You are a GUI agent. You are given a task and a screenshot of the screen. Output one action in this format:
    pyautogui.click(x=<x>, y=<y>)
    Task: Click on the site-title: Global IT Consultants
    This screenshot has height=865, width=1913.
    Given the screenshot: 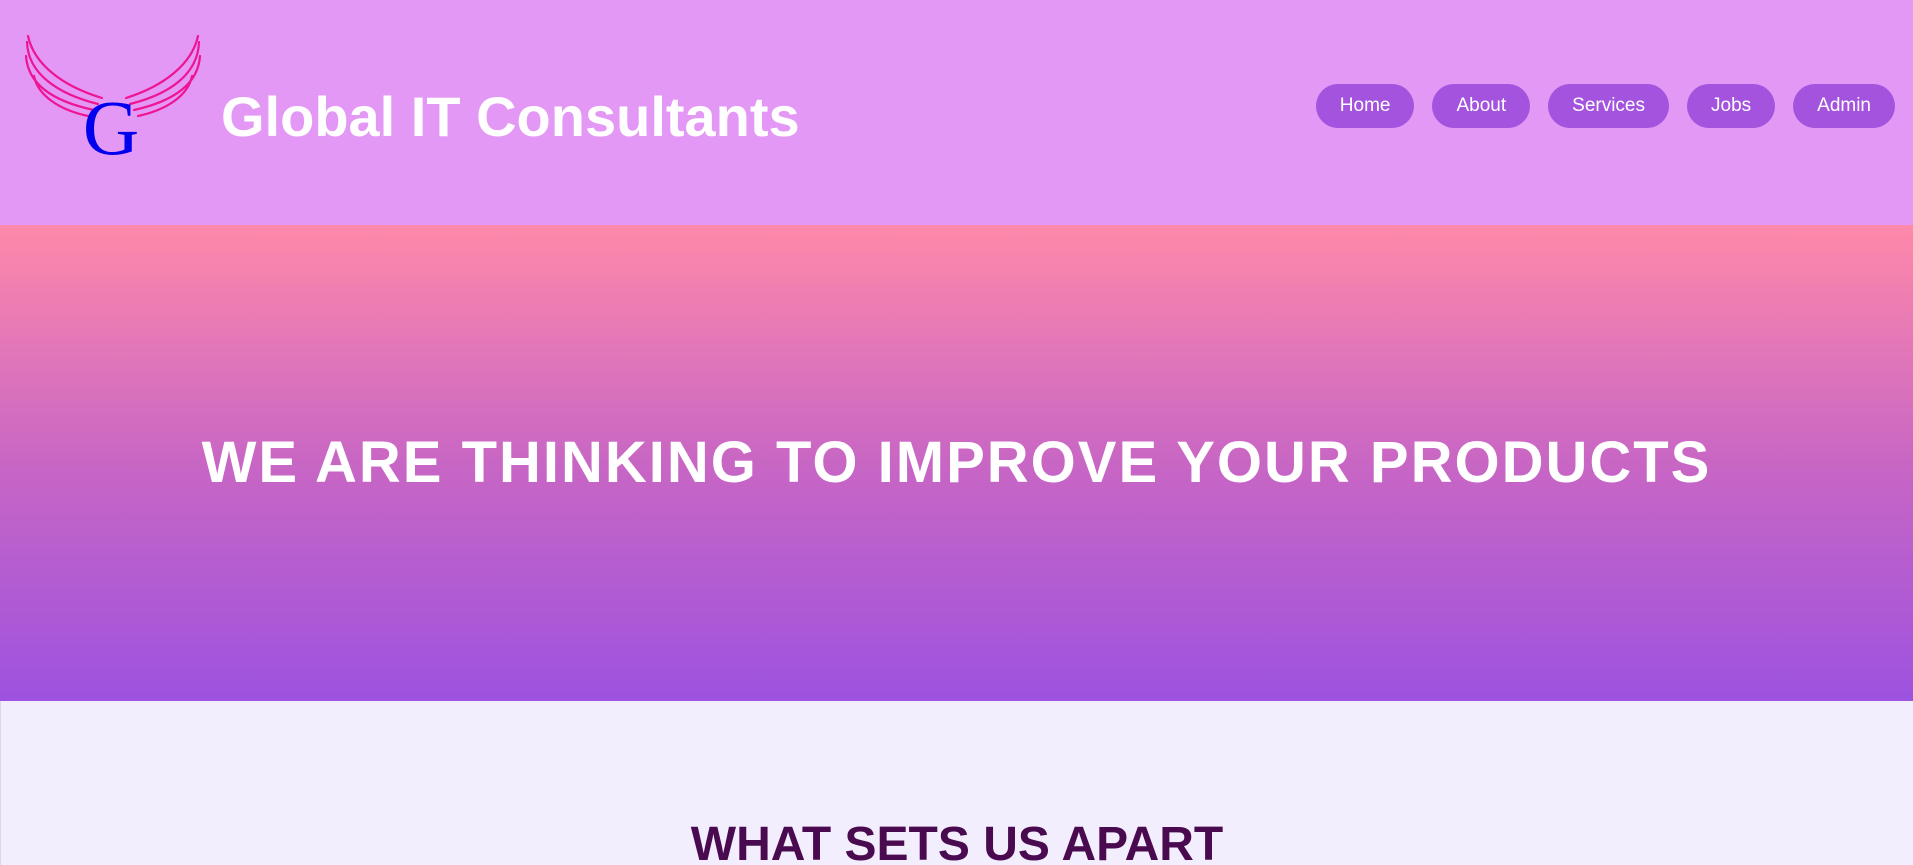 What is the action you would take?
    pyautogui.click(x=510, y=116)
    